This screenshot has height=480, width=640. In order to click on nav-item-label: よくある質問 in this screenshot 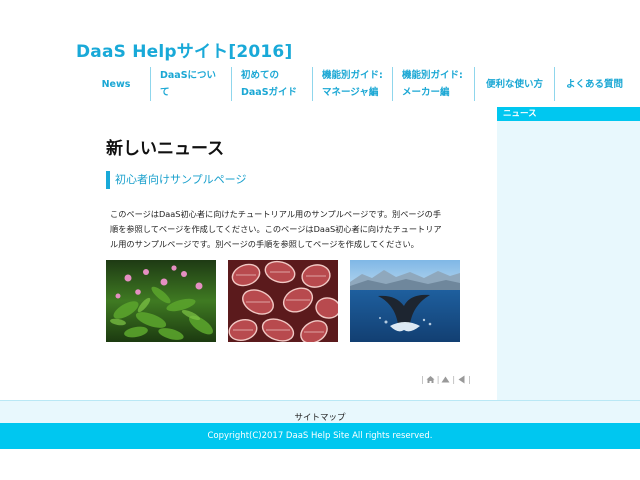, I will do `click(594, 84)`.